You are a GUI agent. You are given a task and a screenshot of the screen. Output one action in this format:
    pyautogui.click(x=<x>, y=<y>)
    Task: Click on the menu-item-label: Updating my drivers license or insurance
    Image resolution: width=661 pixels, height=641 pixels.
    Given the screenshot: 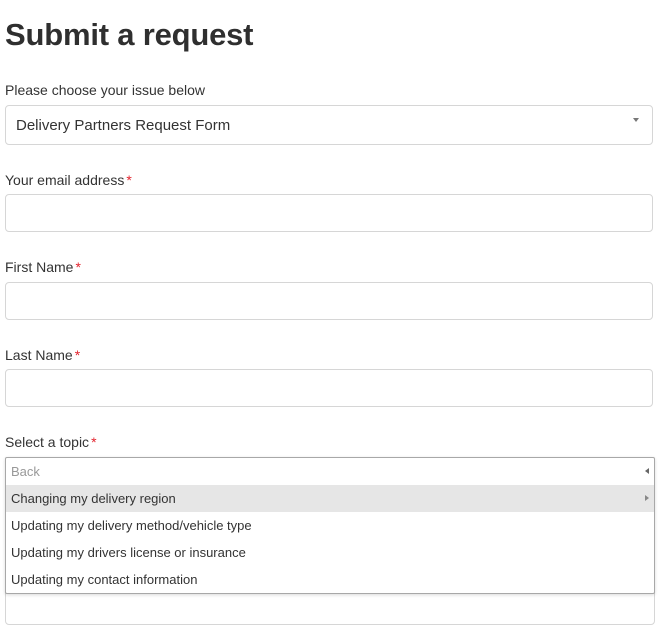 What is the action you would take?
    pyautogui.click(x=128, y=552)
    